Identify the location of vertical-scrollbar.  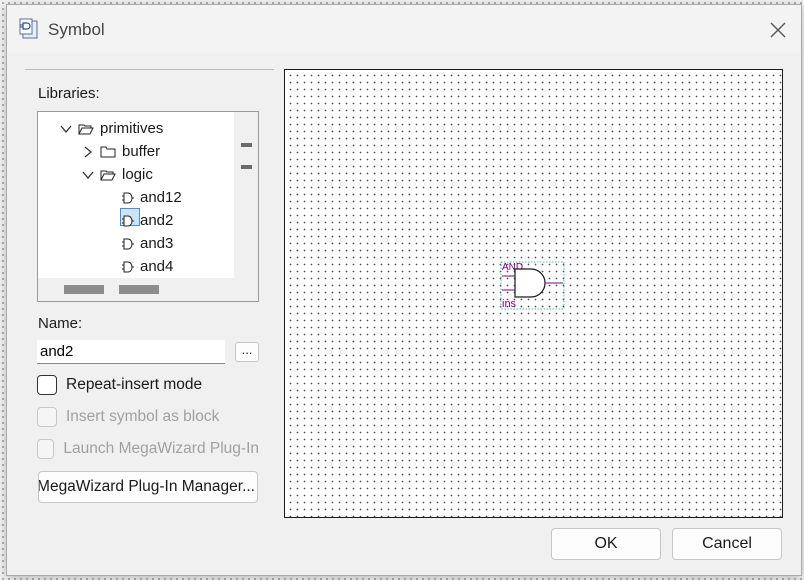
(246, 195).